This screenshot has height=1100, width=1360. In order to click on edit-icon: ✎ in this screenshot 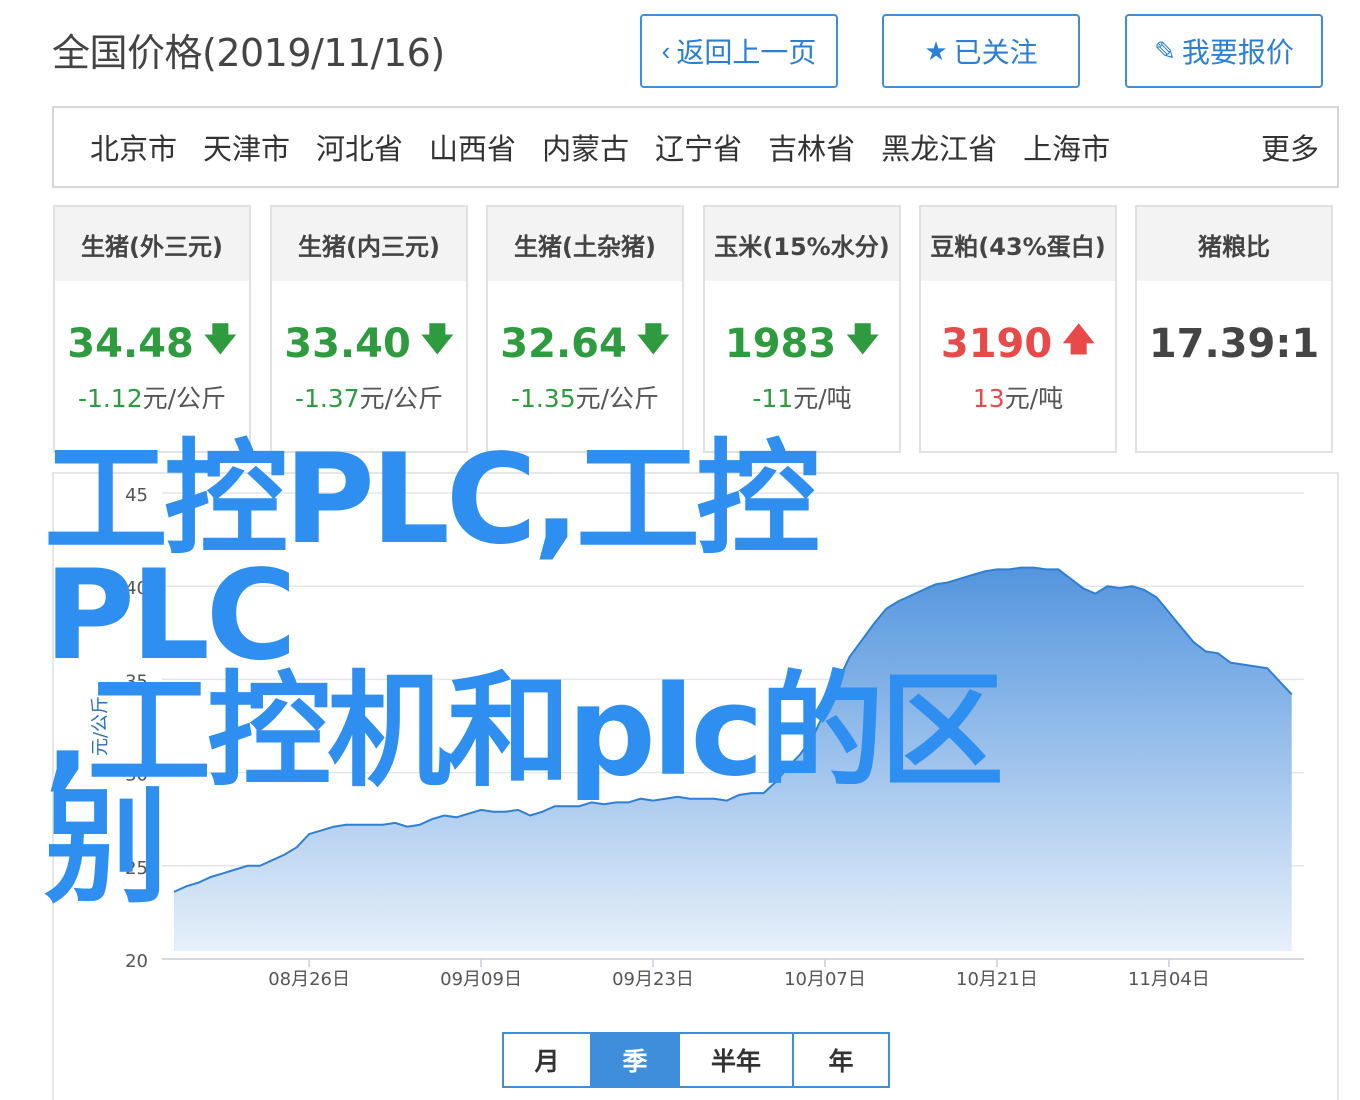, I will do `click(1165, 51)`.